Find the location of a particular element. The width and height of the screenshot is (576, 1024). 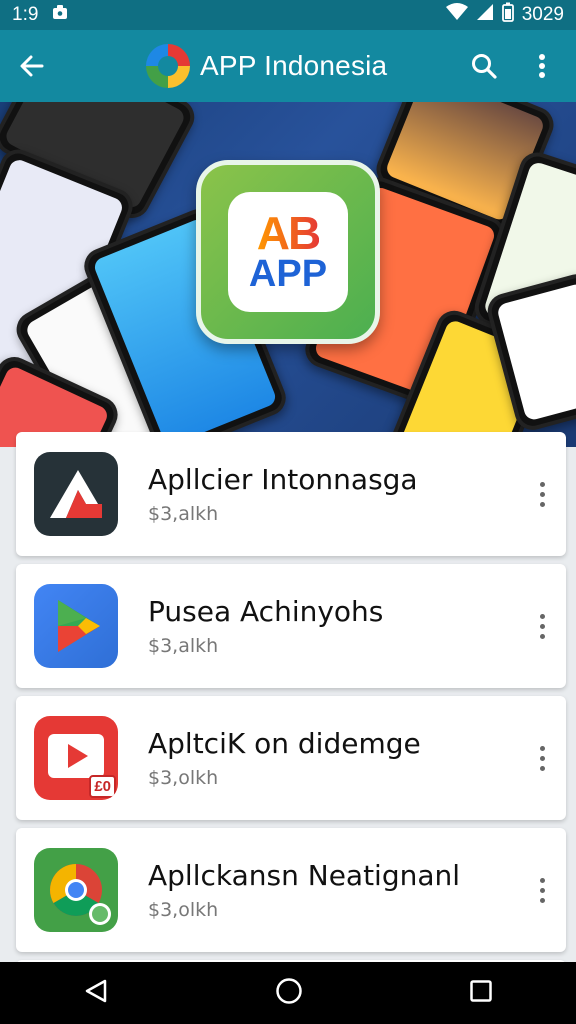

status-bar: 1:9 3029 is located at coordinates (288, 15).